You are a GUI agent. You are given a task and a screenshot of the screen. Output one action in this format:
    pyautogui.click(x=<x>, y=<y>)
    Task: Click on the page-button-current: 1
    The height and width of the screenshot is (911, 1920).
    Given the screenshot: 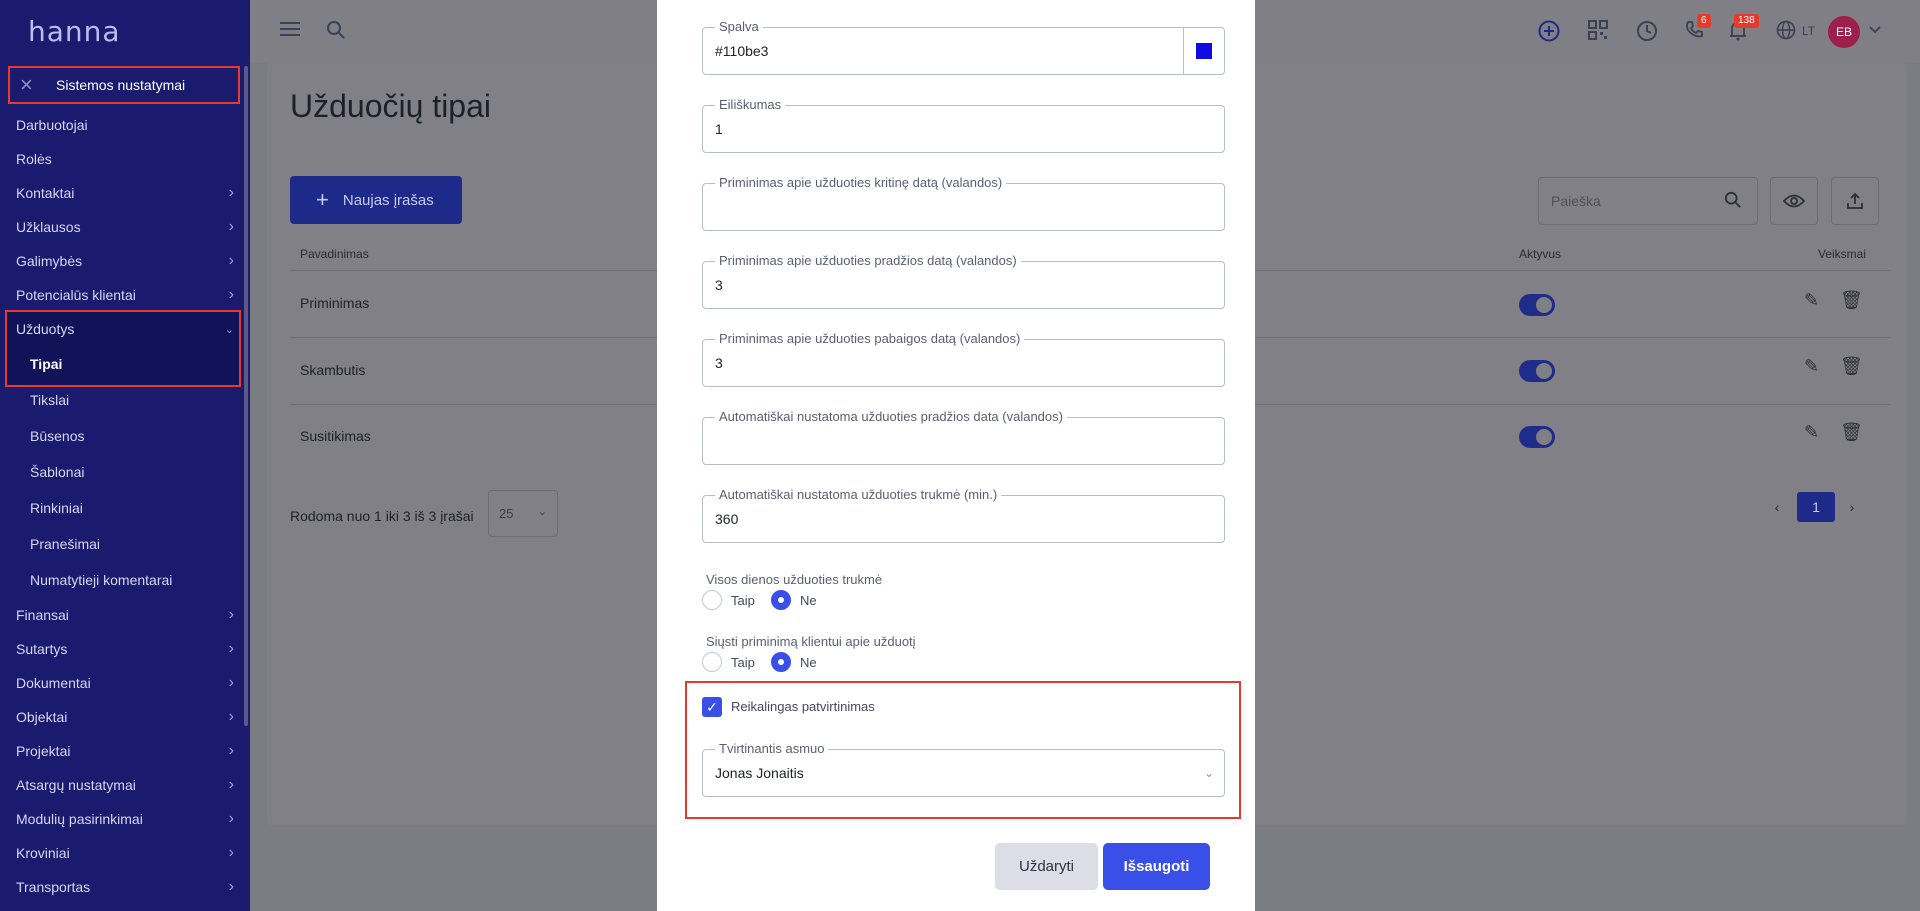 What is the action you would take?
    pyautogui.click(x=1816, y=507)
    